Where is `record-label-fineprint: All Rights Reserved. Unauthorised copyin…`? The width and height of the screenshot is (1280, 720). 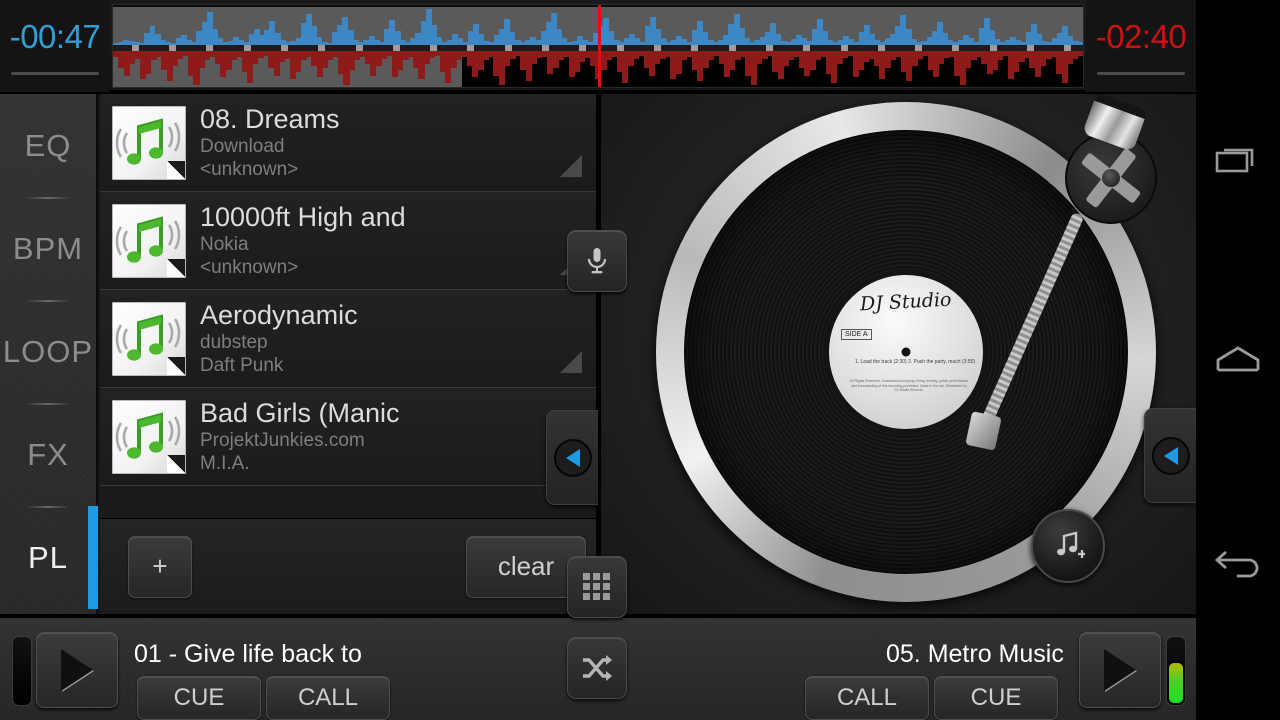
record-label-fineprint: All Rights Reserved. Unauthorised copyin… is located at coordinates (909, 386).